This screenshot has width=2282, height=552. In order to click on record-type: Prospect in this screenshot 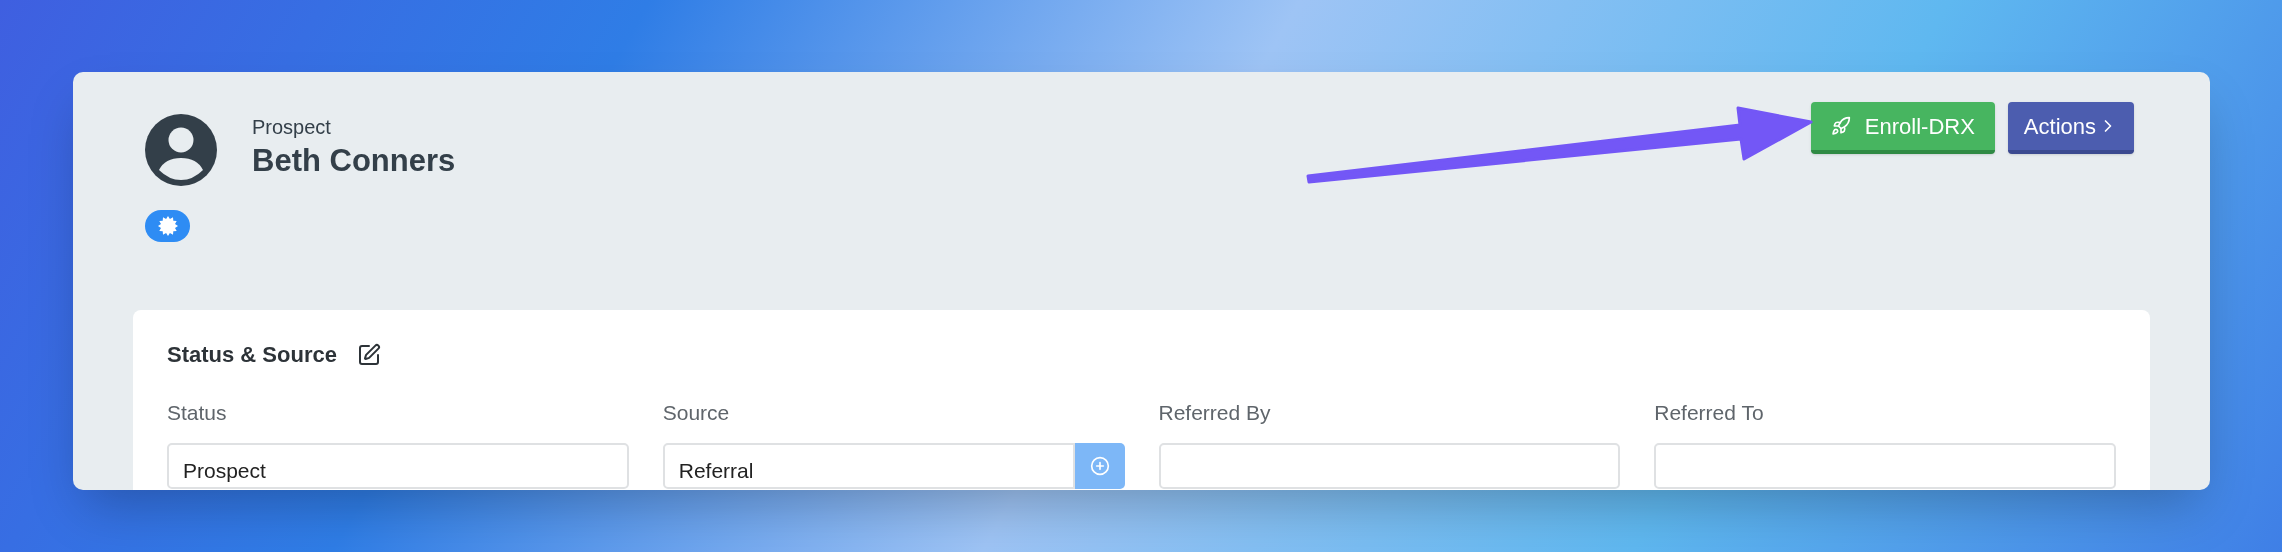, I will do `click(292, 127)`.